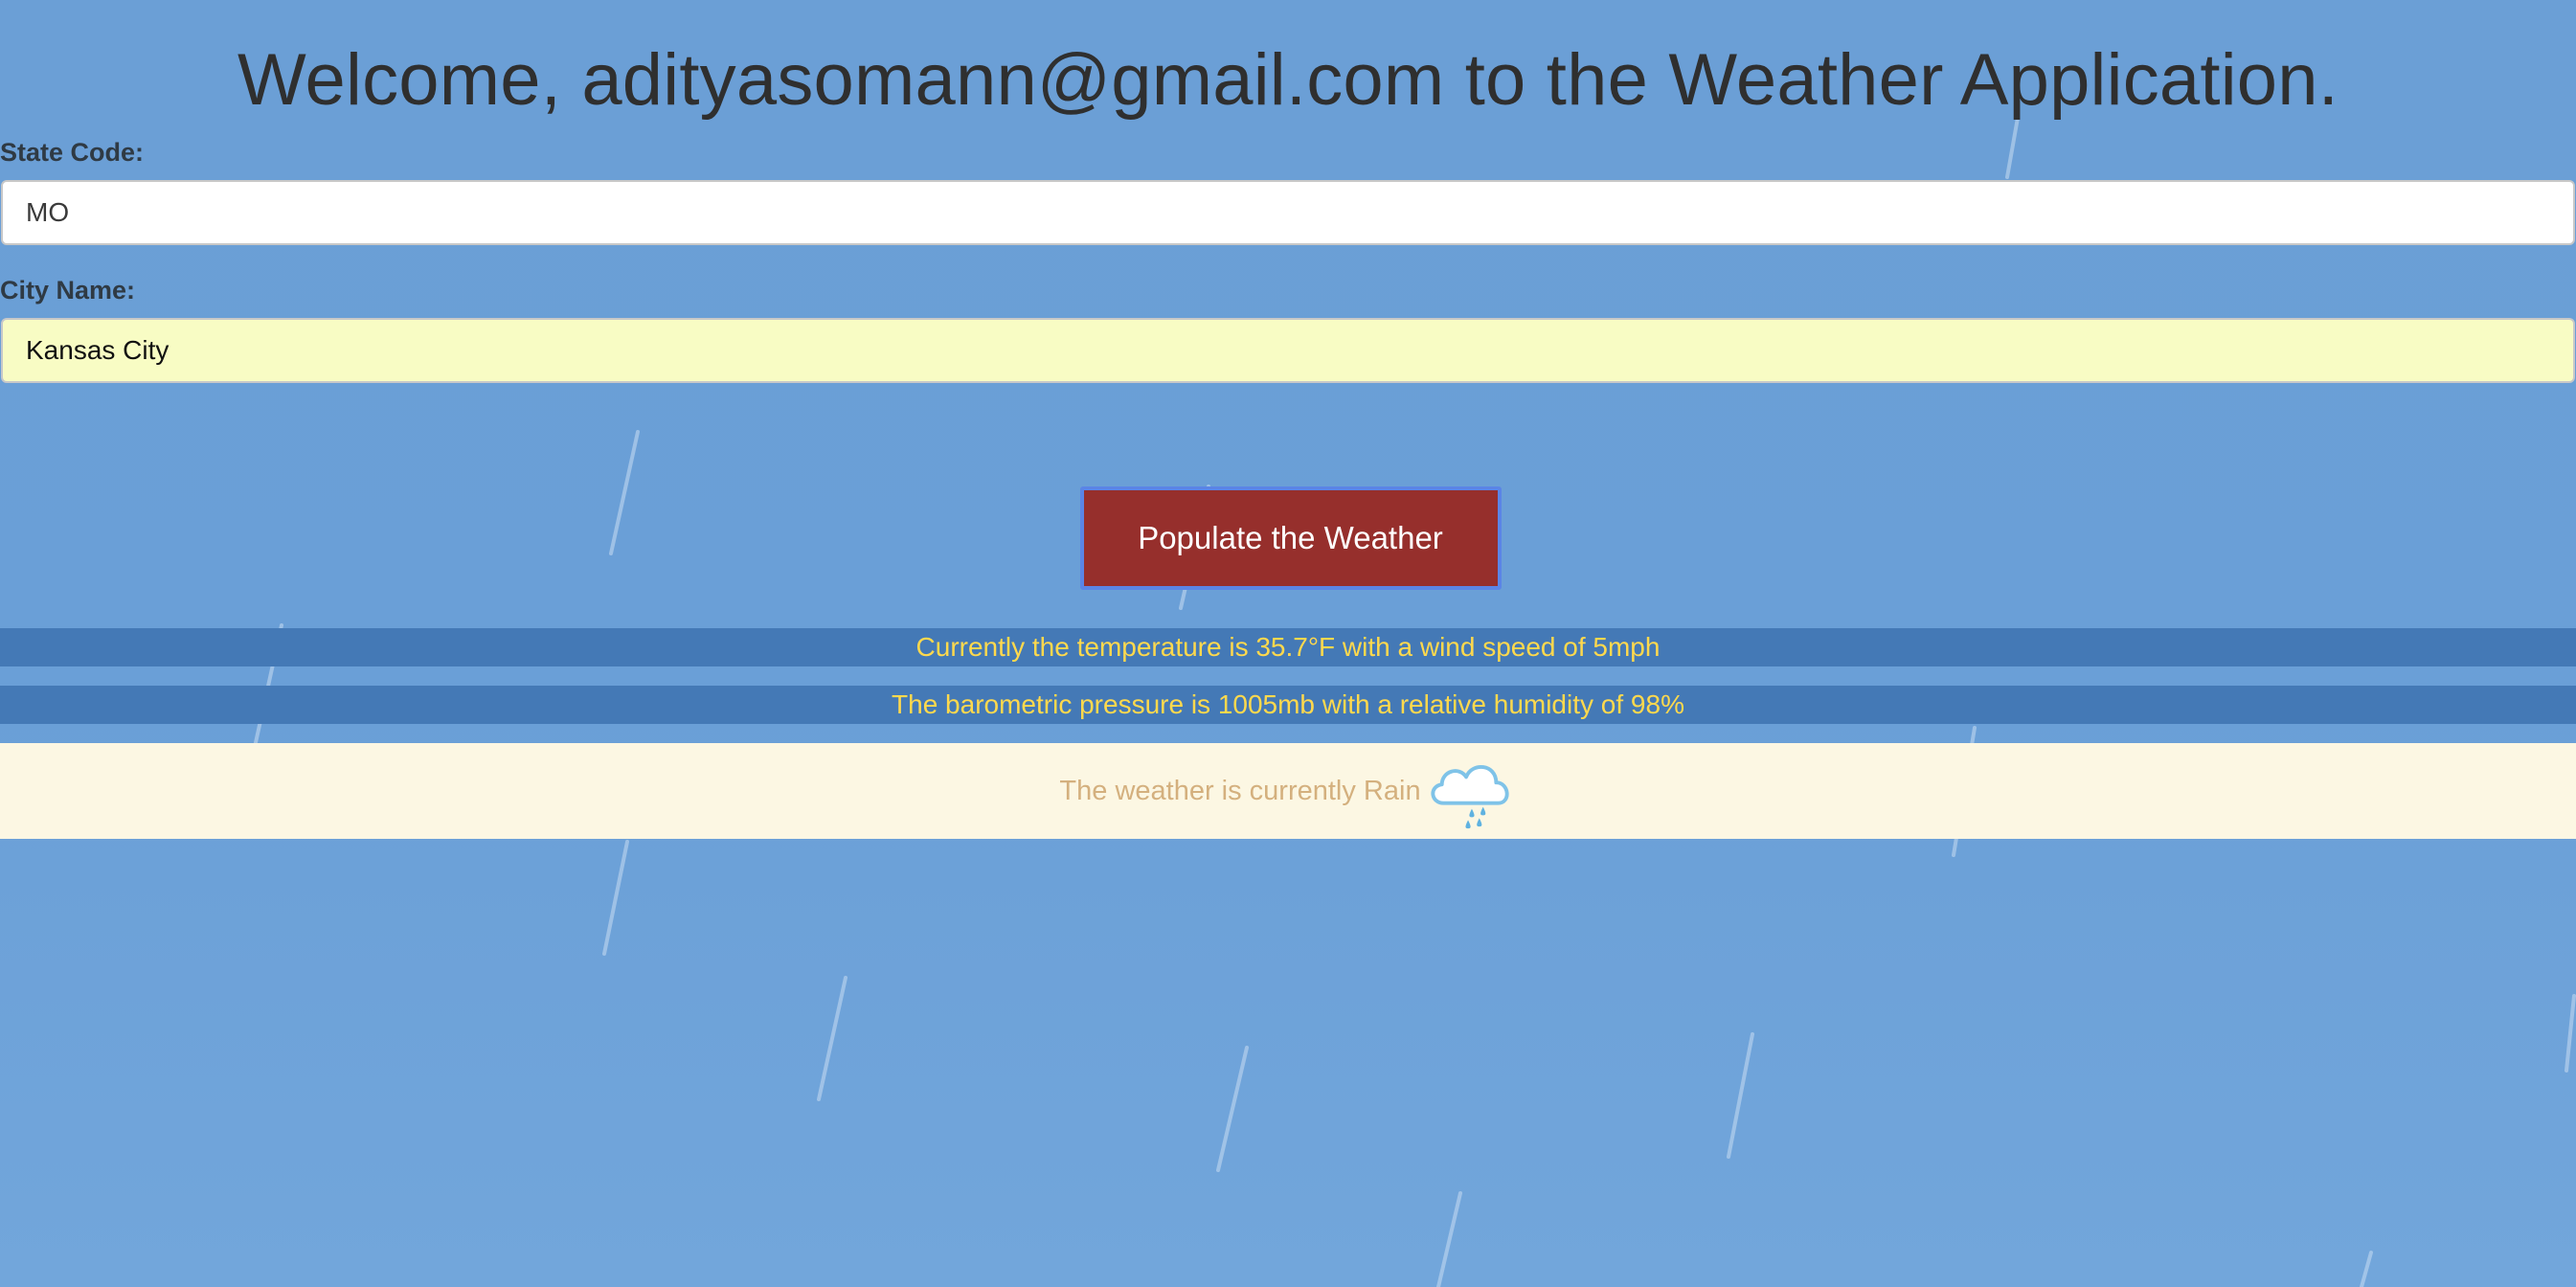 The height and width of the screenshot is (1287, 2576). Describe the element at coordinates (72, 152) in the screenshot. I see `state-code-label: State Code:` at that location.